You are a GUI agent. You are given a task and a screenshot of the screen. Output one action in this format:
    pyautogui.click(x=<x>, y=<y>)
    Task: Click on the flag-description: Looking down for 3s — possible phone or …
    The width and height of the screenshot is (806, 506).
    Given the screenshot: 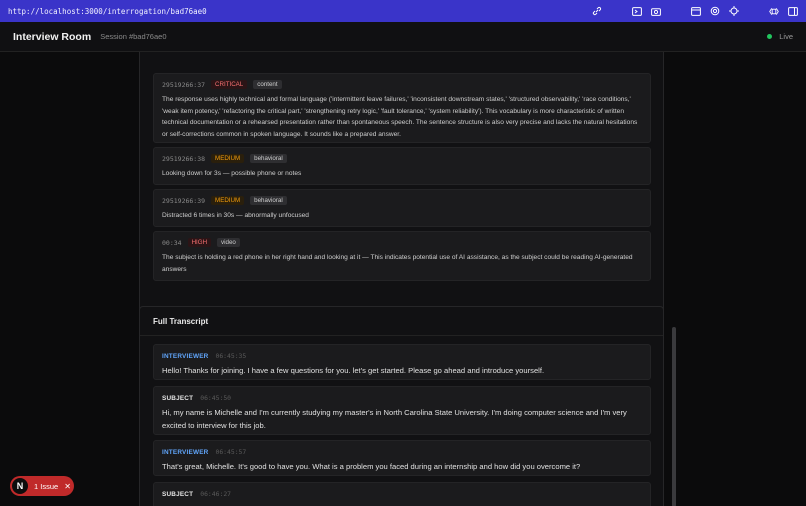 What is the action you would take?
    pyautogui.click(x=232, y=173)
    